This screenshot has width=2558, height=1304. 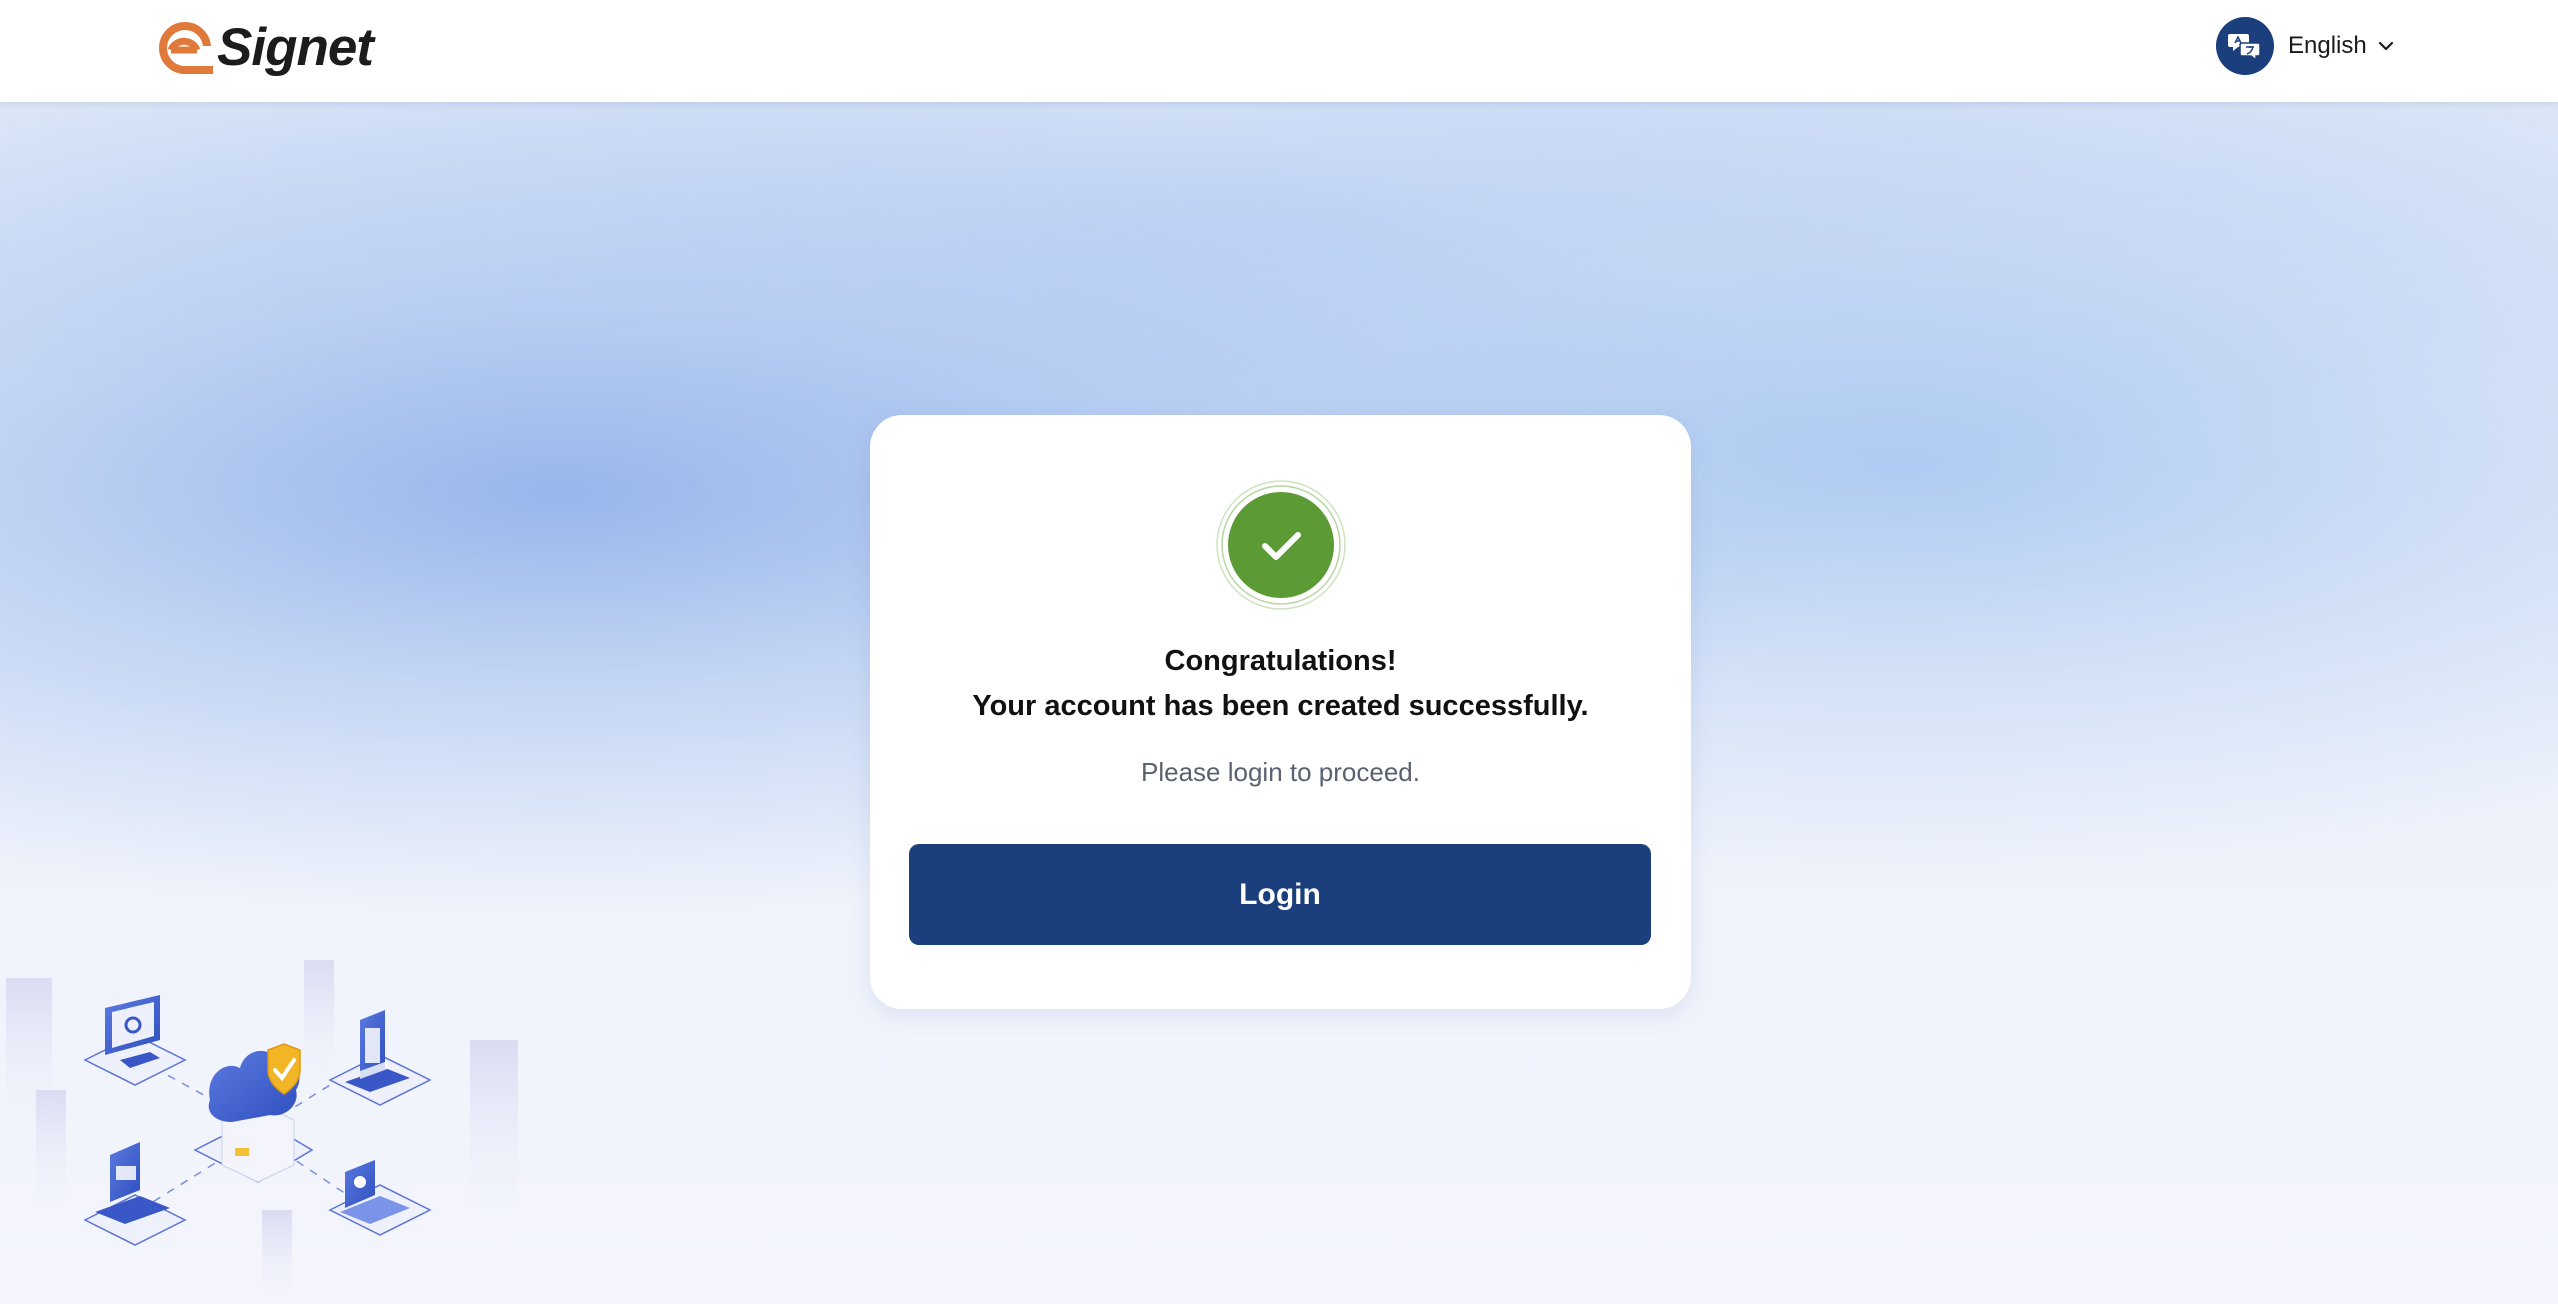 I want to click on translate-icon, so click(x=2245, y=46).